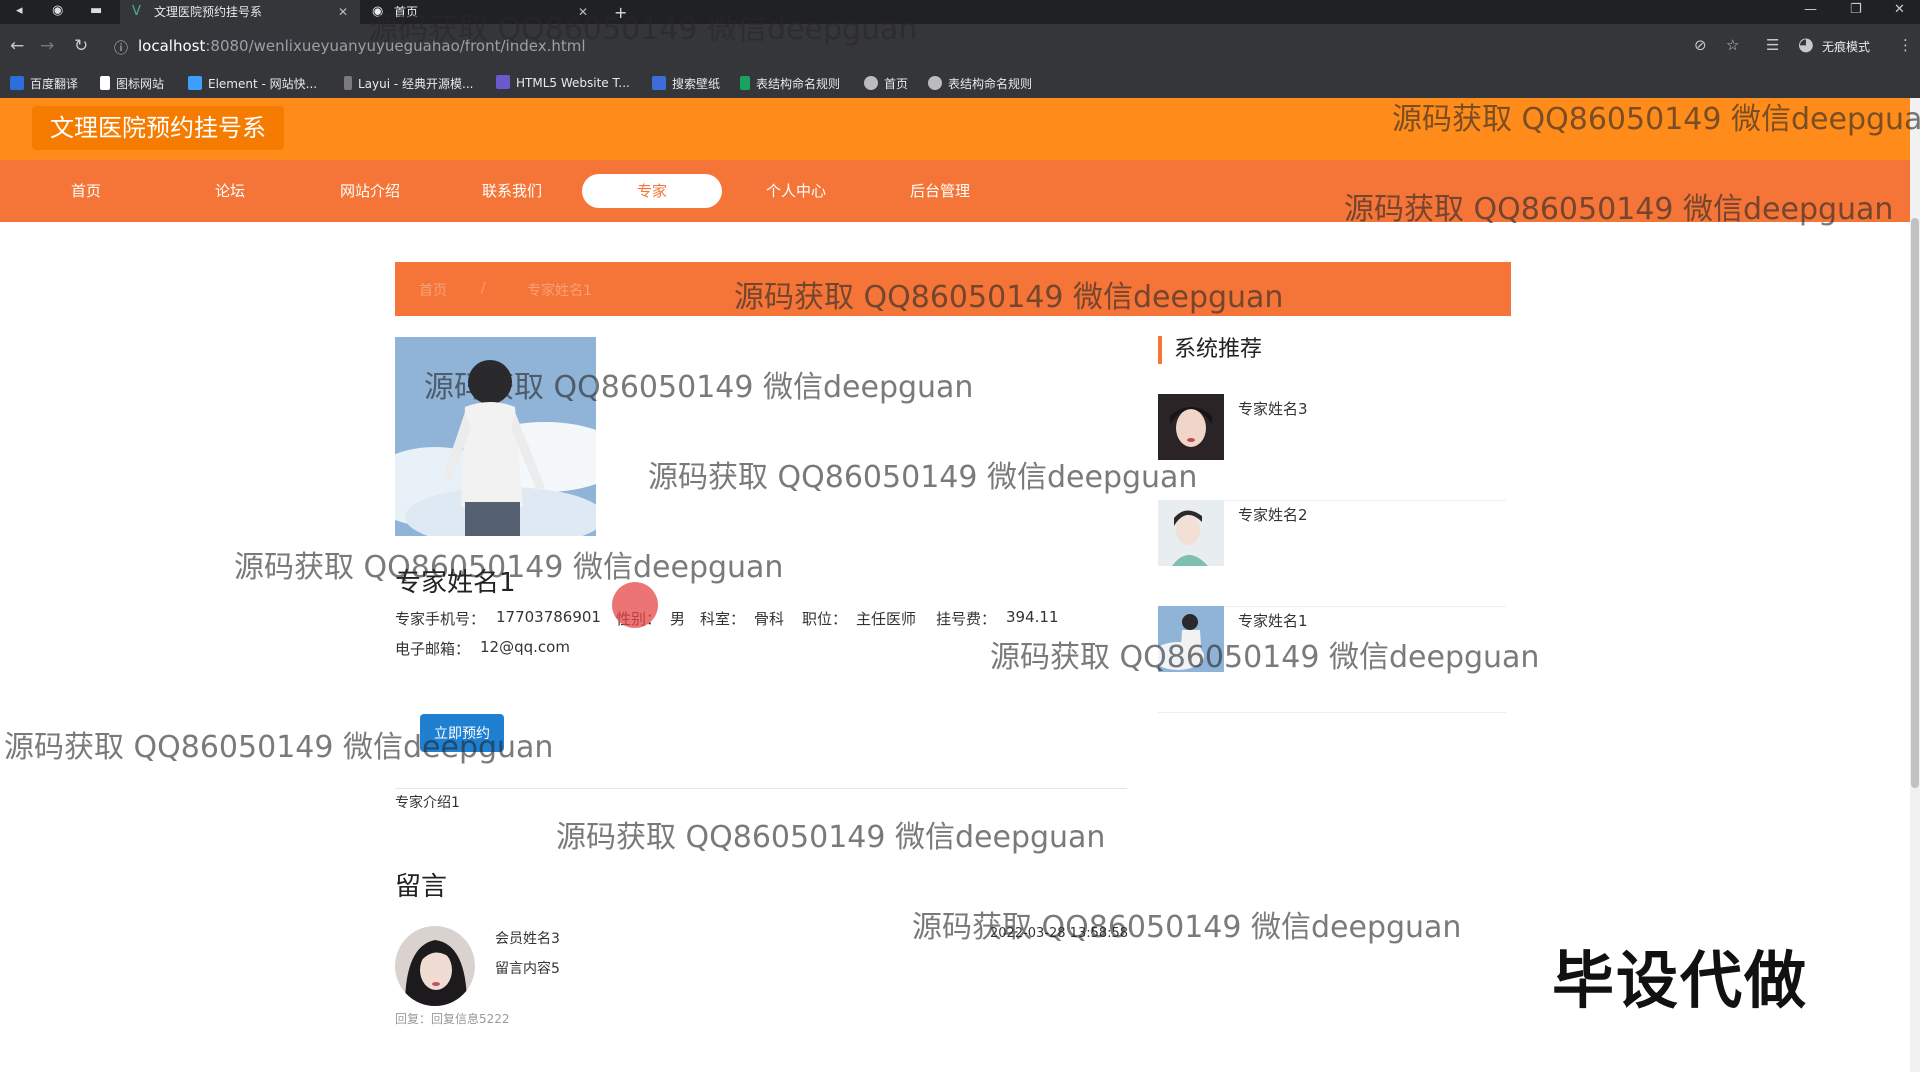 Image resolution: width=1920 pixels, height=1072 pixels. I want to click on page-scrollbar, so click(1915, 585).